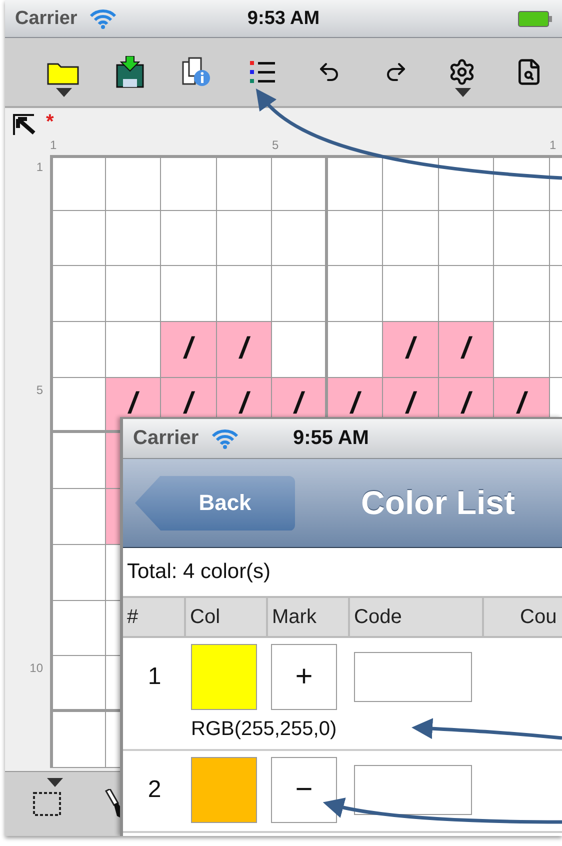 The image size is (562, 846). What do you see at coordinates (309, 617) in the screenshot?
I see `column-header: Mark` at bounding box center [309, 617].